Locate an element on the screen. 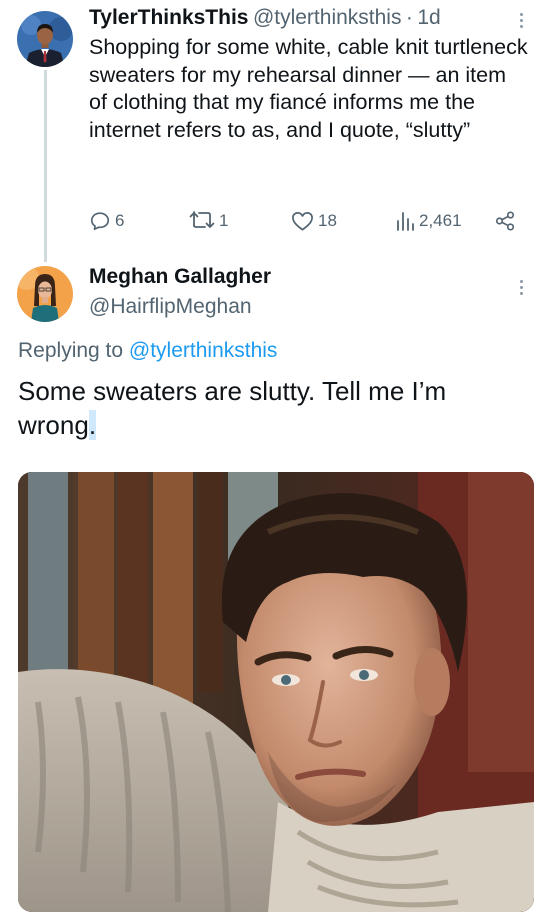 Image resolution: width=551 pixels, height=919 pixels. retweet-icon is located at coordinates (202, 219).